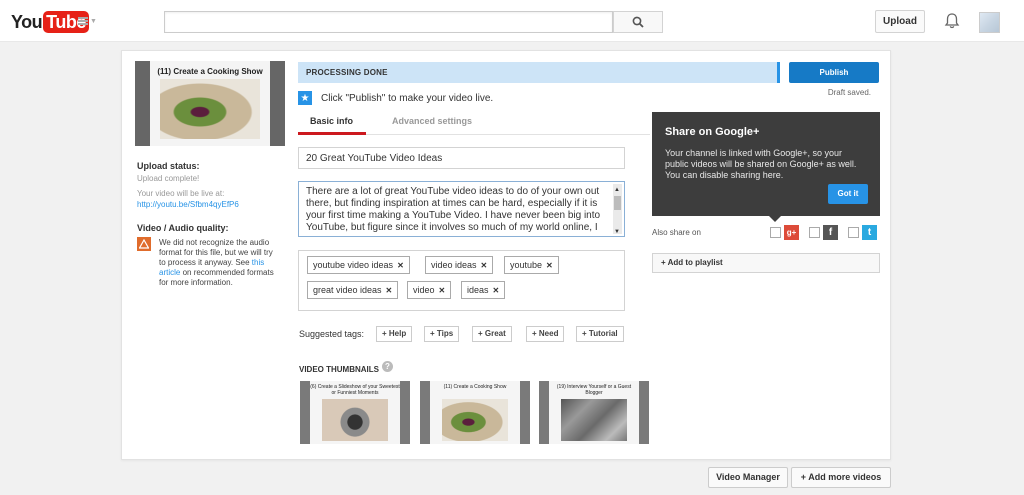 The height and width of the screenshot is (495, 1024). I want to click on video-thumbnail-image, so click(210, 109).